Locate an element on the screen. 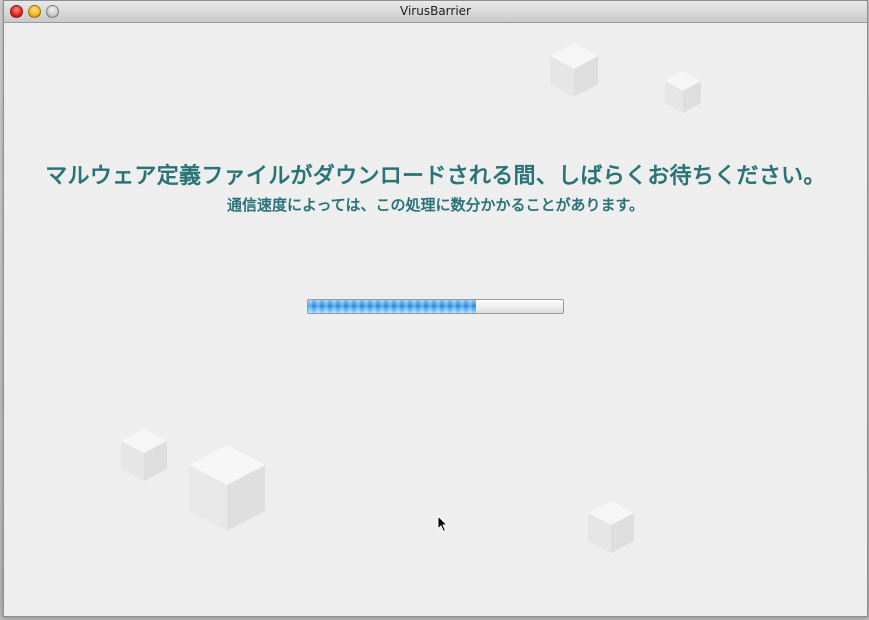 The image size is (869, 620). download-progress-bar is located at coordinates (435, 306).